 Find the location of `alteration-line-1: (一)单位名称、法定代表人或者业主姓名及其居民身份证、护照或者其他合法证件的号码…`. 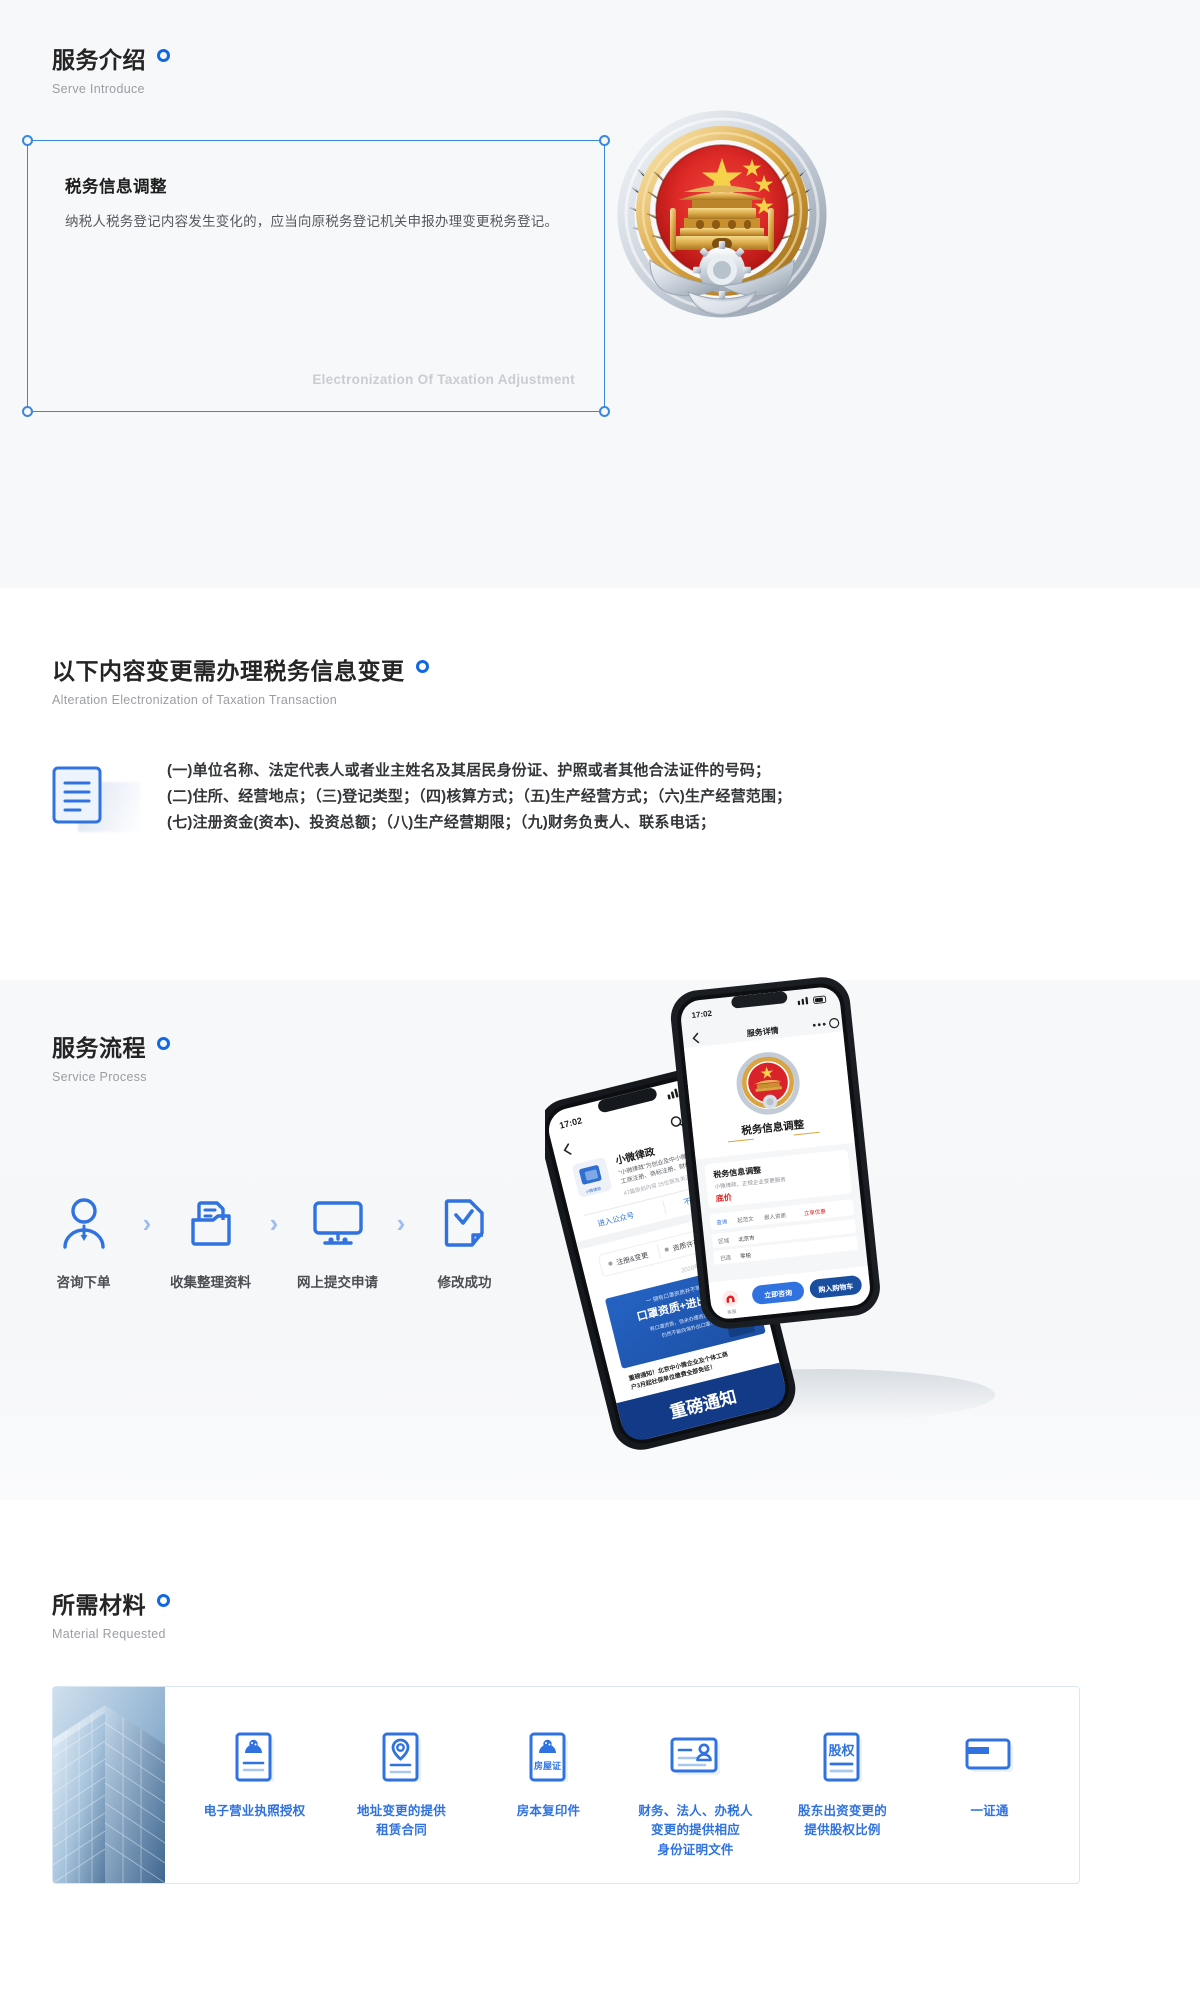

alteration-line-1: (一)单位名称、法定代表人或者业主姓名及其居民身份证、护照或者其他合法证件的号码… is located at coordinates (469, 770).